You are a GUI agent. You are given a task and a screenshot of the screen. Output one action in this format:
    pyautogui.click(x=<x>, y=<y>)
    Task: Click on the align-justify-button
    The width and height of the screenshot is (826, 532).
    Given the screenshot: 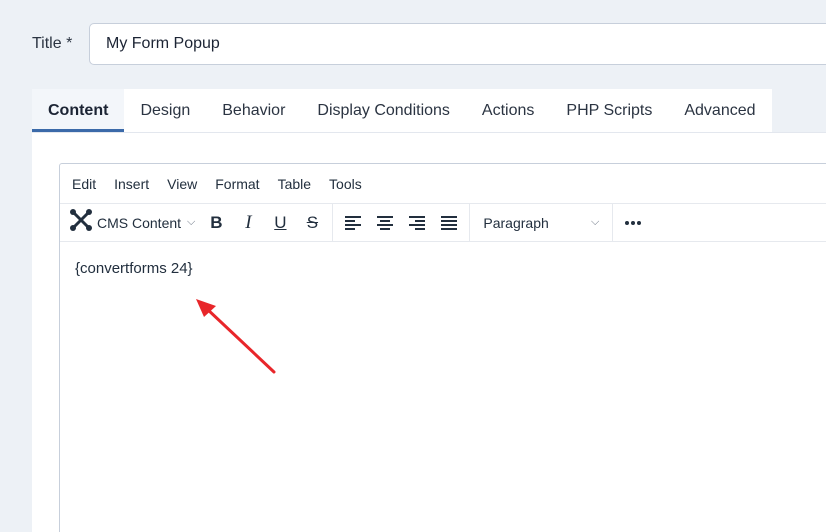 What is the action you would take?
    pyautogui.click(x=449, y=223)
    